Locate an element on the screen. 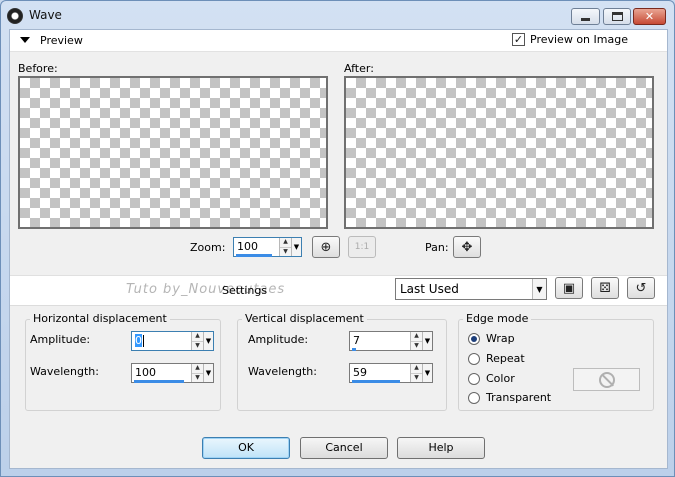 This screenshot has height=477, width=675. reset-button: ↺ is located at coordinates (641, 288).